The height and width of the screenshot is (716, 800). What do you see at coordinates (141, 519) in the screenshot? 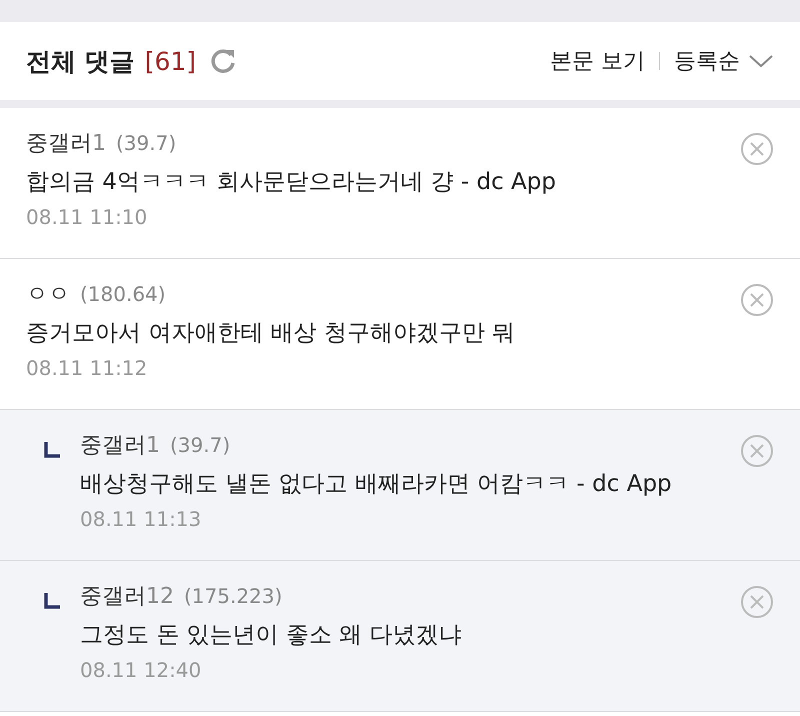
I see `comment-date: 08.11 11:13` at bounding box center [141, 519].